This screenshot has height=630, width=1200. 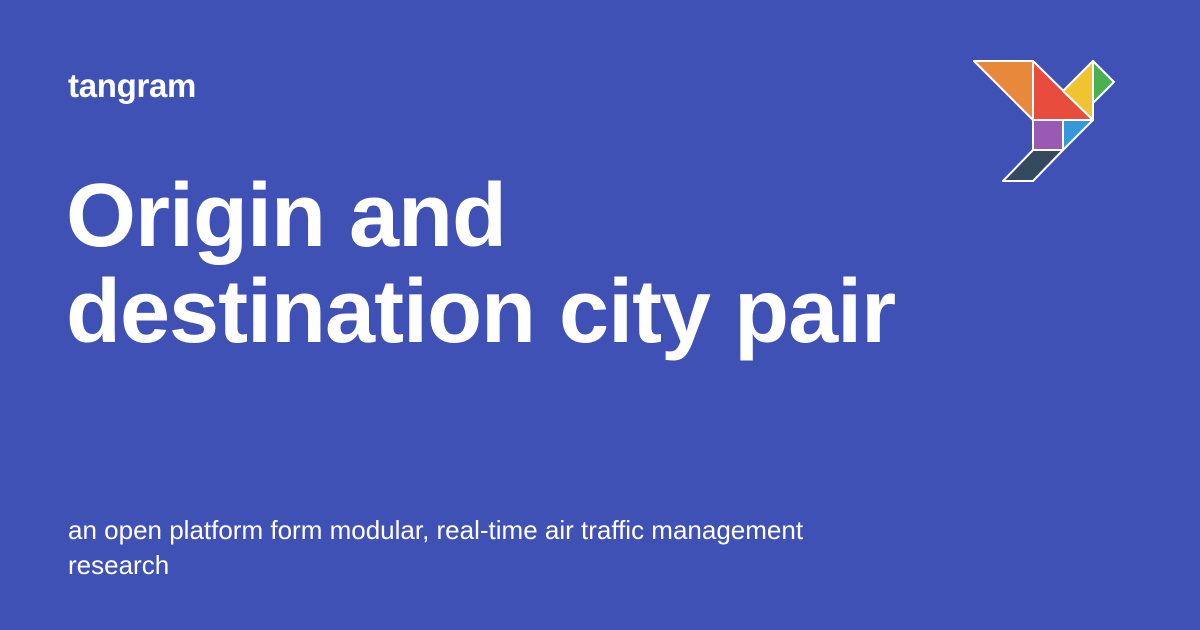 What do you see at coordinates (1103, 82) in the screenshot?
I see `logo-green-triangle` at bounding box center [1103, 82].